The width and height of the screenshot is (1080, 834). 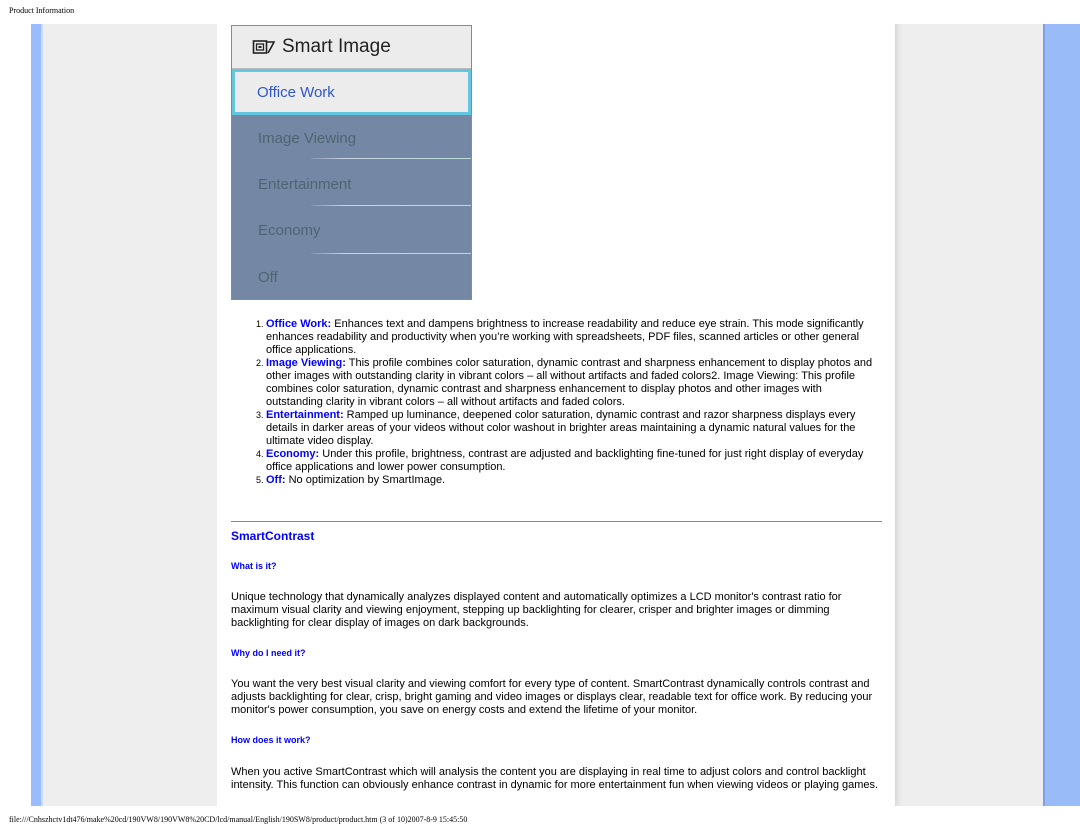 I want to click on osd-item-off: Off, so click(x=351, y=277).